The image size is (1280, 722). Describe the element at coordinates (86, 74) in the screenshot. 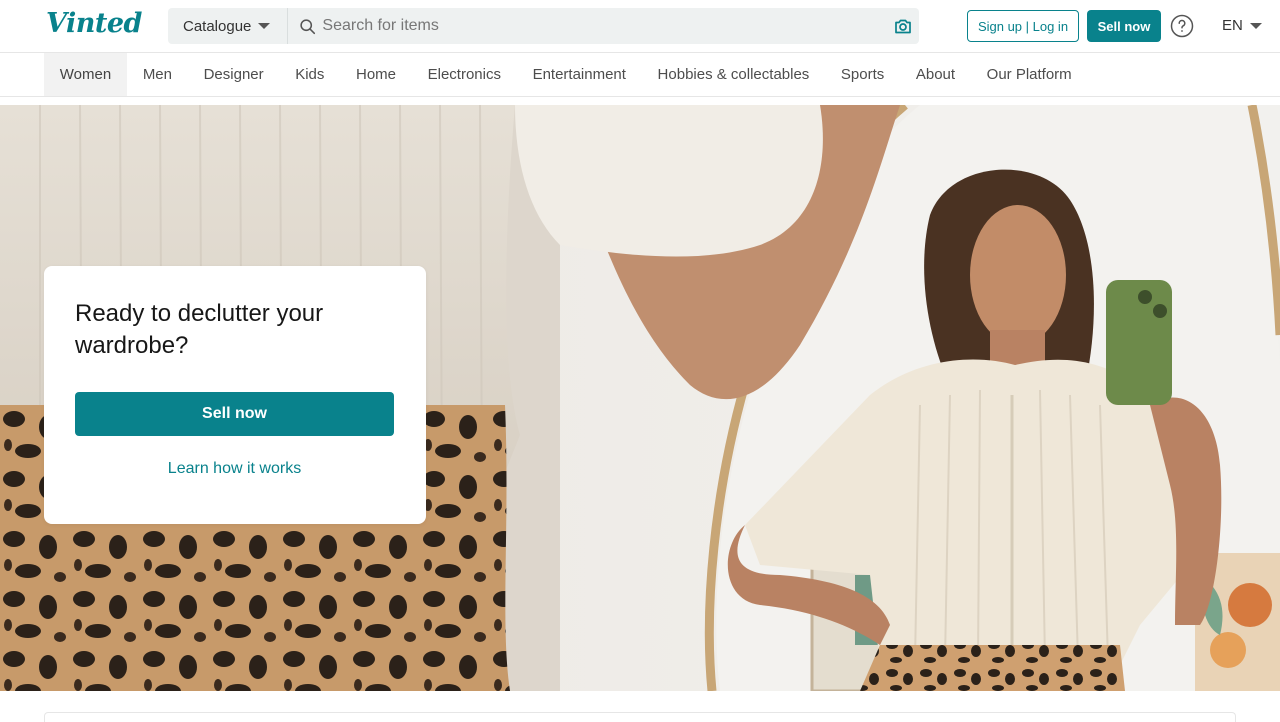

I see `nav-item-women: Women` at that location.